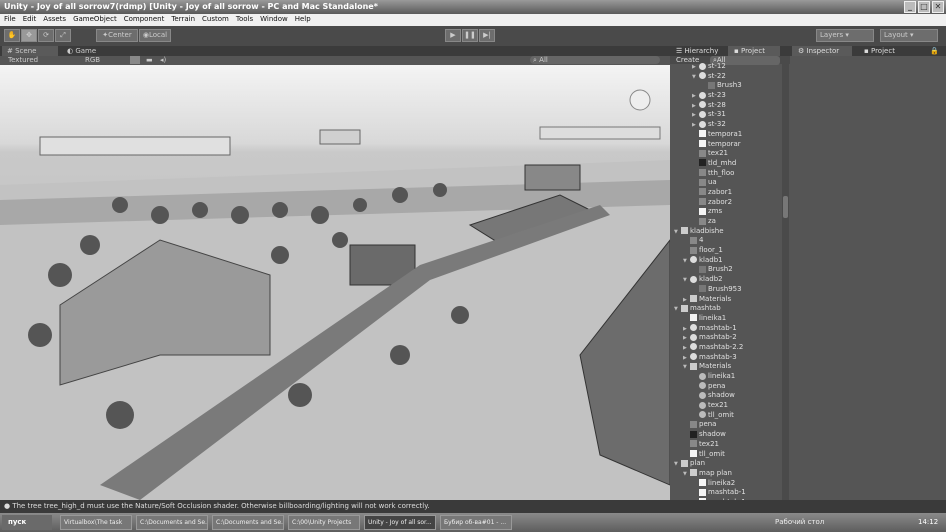  I want to click on project-scrollbar-thumb, so click(785, 207).